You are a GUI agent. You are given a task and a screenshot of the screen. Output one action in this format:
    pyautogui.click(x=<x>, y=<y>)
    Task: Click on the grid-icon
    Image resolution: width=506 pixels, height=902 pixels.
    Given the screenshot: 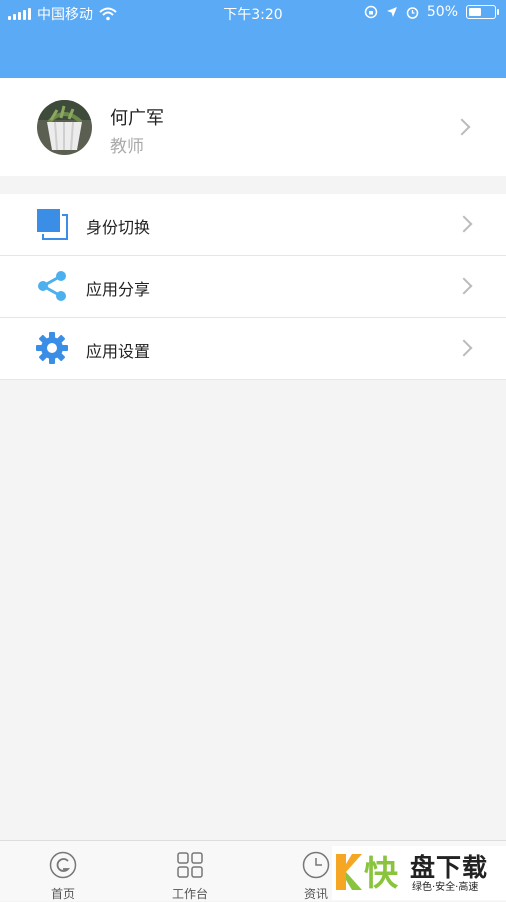 What is the action you would take?
    pyautogui.click(x=190, y=865)
    